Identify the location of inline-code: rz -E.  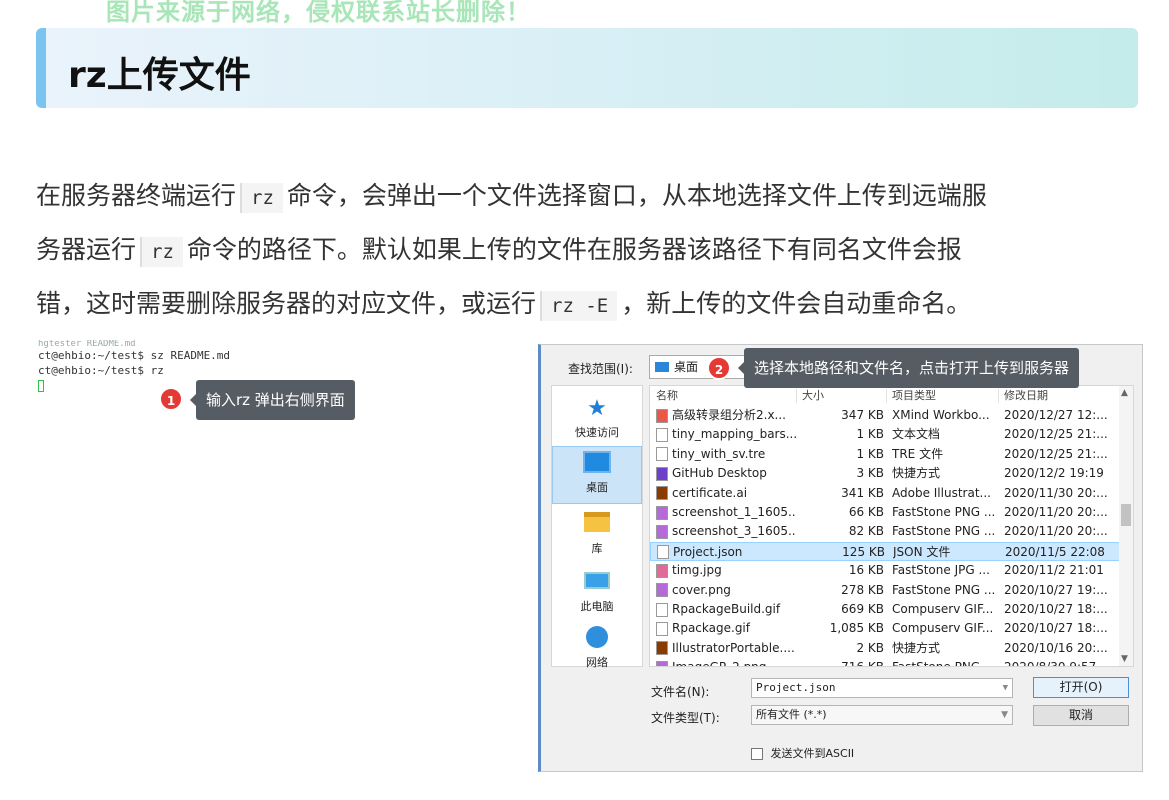
(579, 306).